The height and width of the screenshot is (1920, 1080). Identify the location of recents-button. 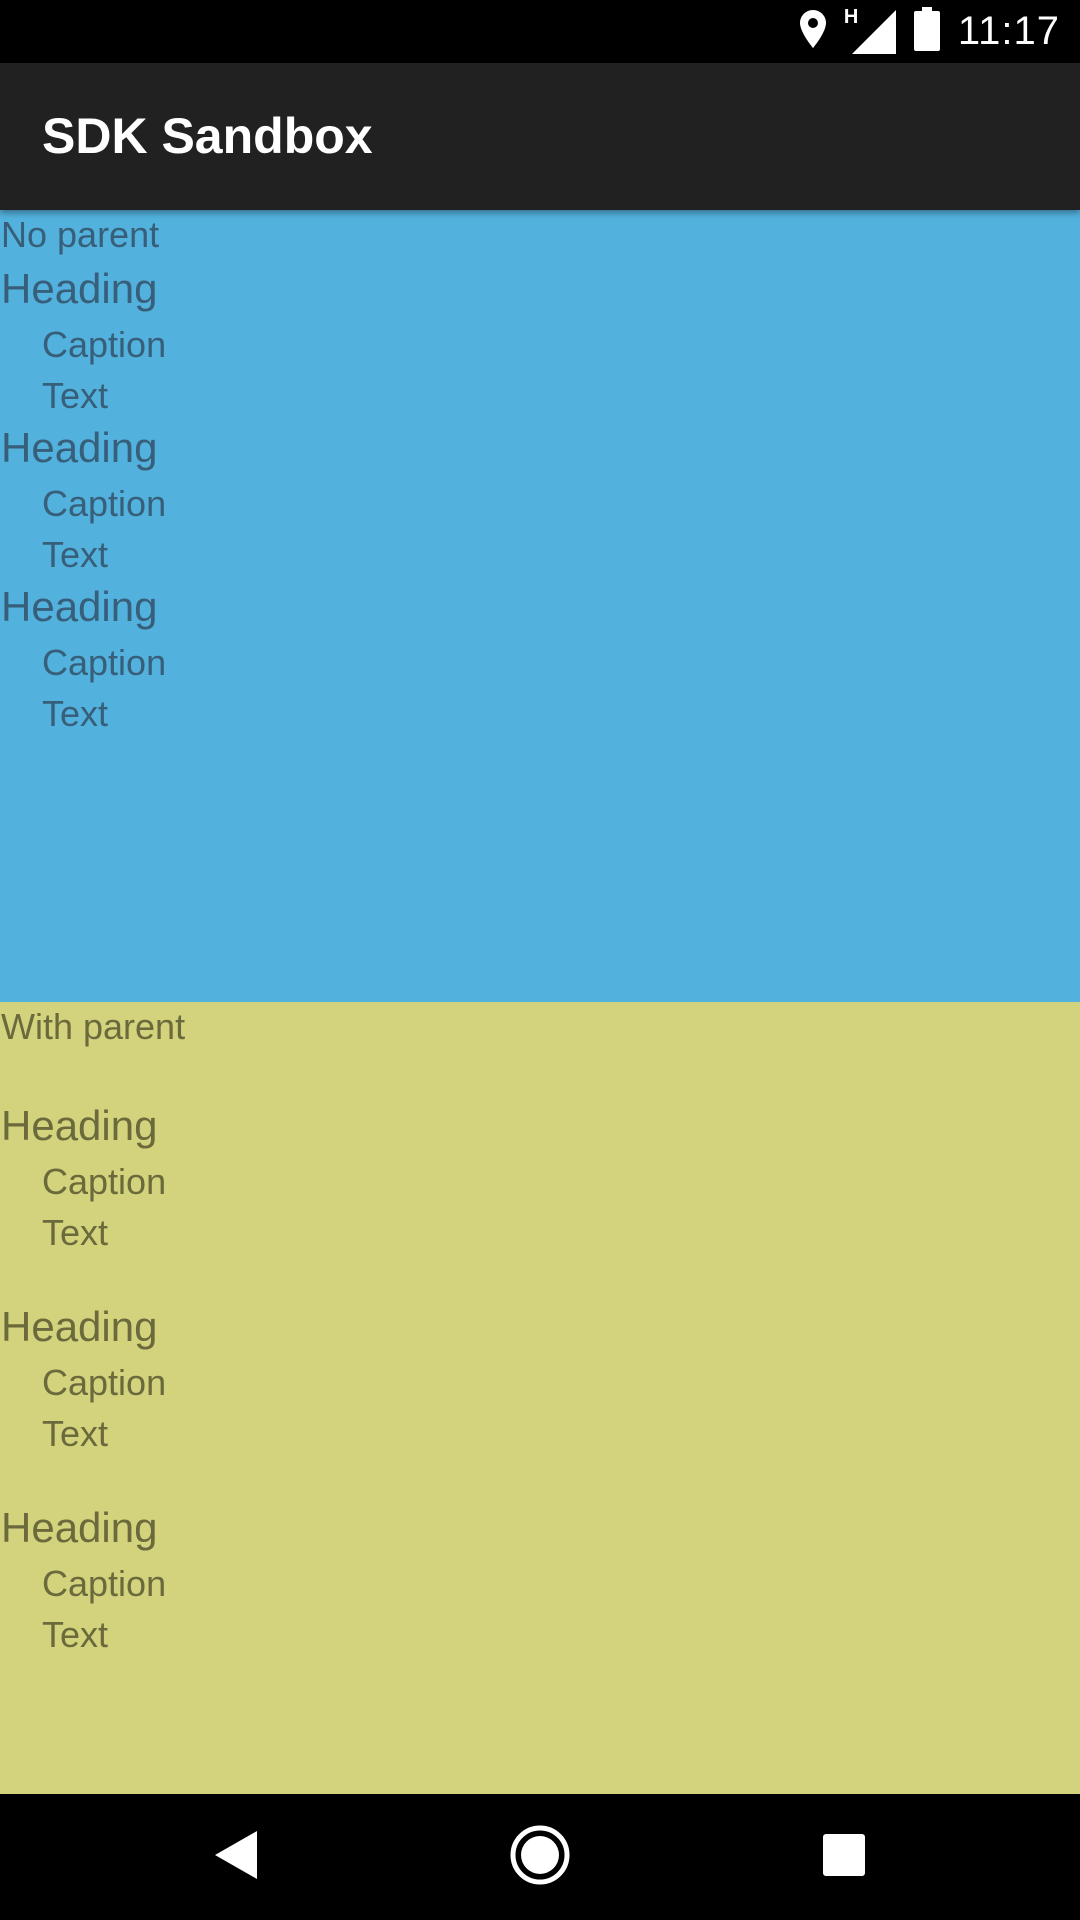
(844, 1857).